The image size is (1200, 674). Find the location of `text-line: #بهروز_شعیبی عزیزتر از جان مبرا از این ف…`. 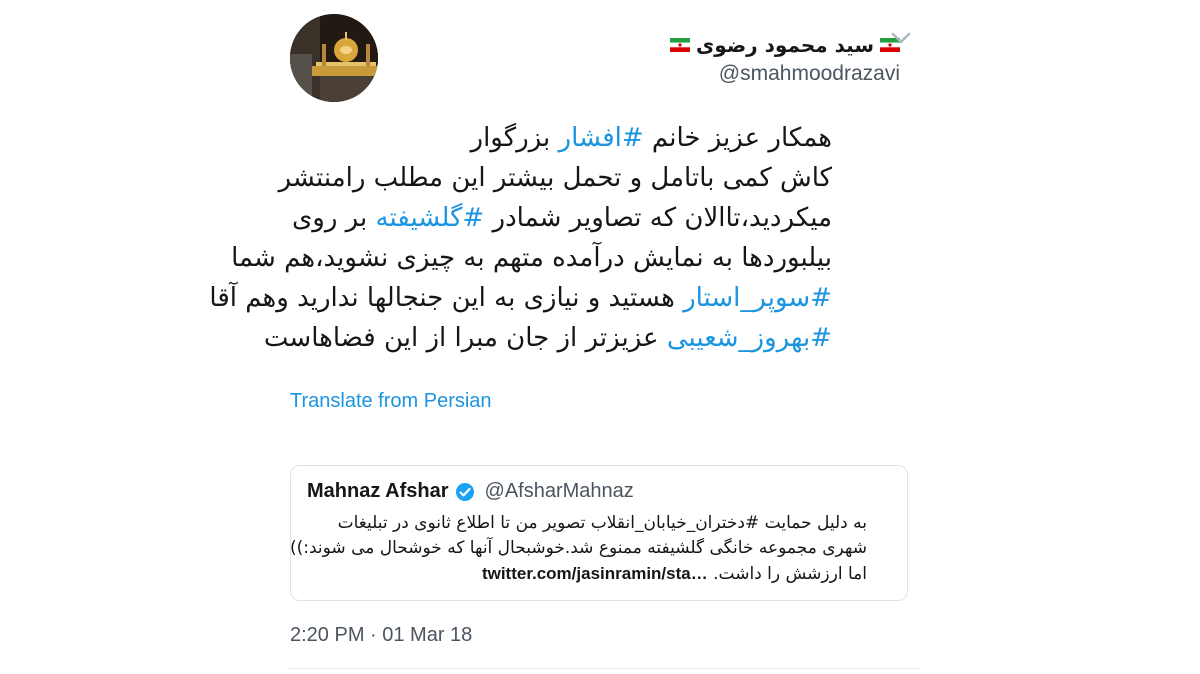

text-line: #بهروز_شعیبی عزیزتر از جان مبرا از این ف… is located at coordinates (548, 338).